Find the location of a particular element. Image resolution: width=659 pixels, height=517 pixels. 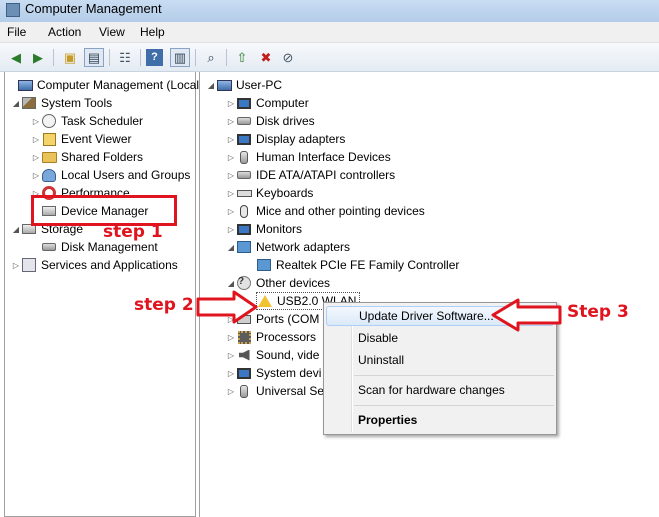

tree-node-task-scheduler: ▷ Task Scheduler is located at coordinates (87, 121).